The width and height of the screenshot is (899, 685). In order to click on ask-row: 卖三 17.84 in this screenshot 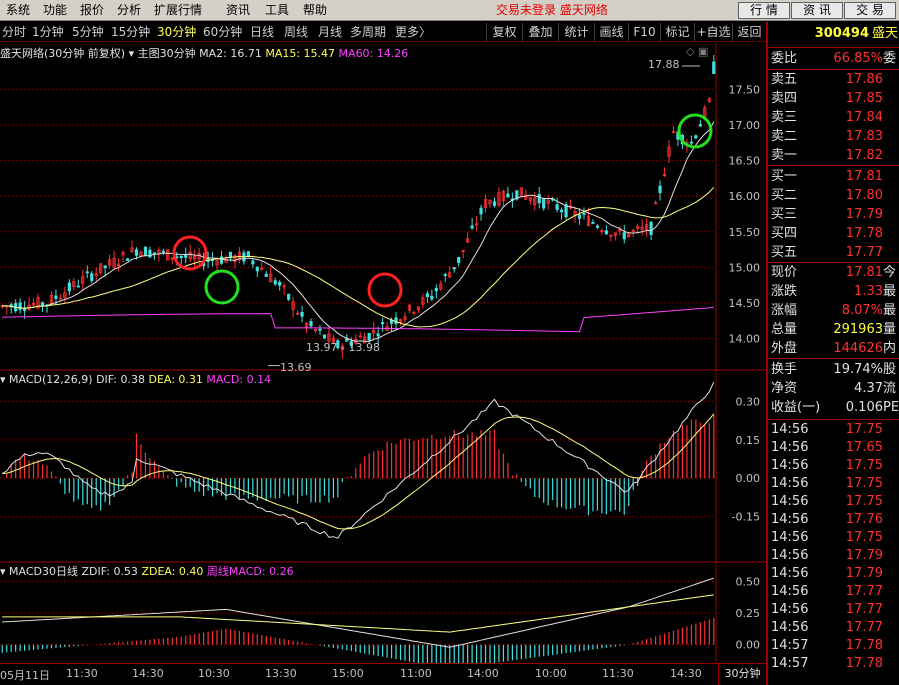, I will do `click(833, 118)`.